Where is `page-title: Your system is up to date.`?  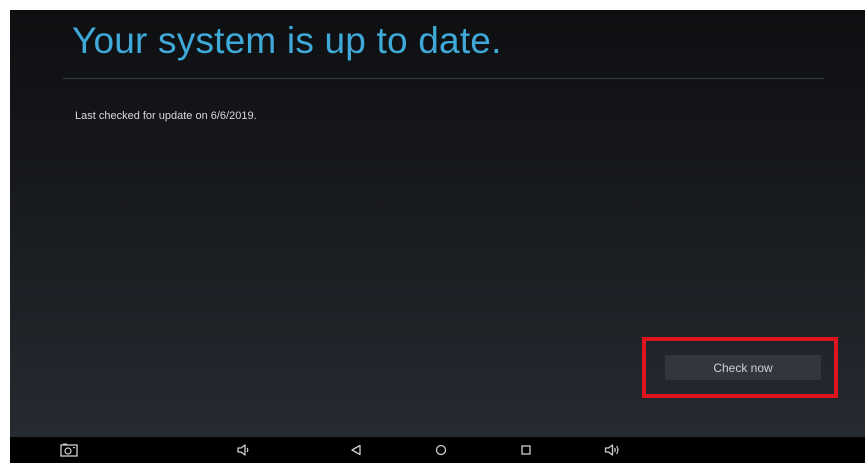
page-title: Your system is up to date. is located at coordinates (287, 40).